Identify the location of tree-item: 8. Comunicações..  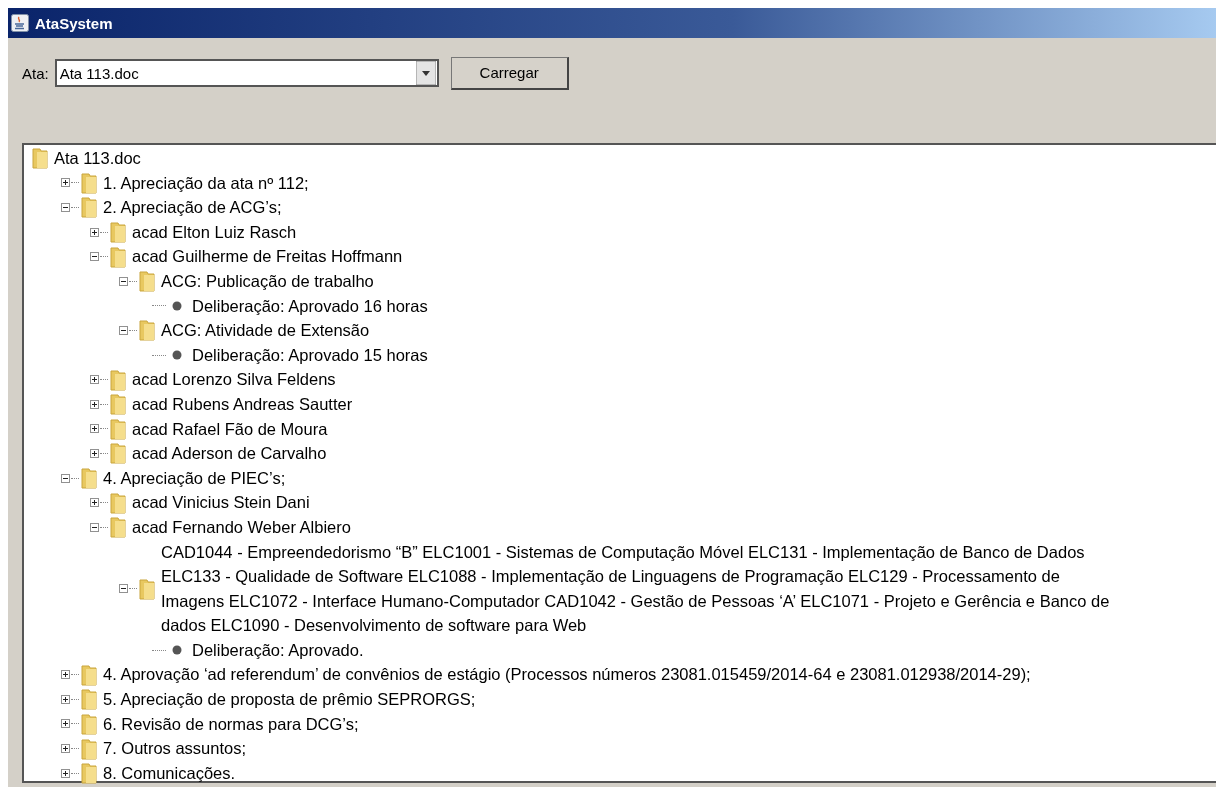
(169, 773).